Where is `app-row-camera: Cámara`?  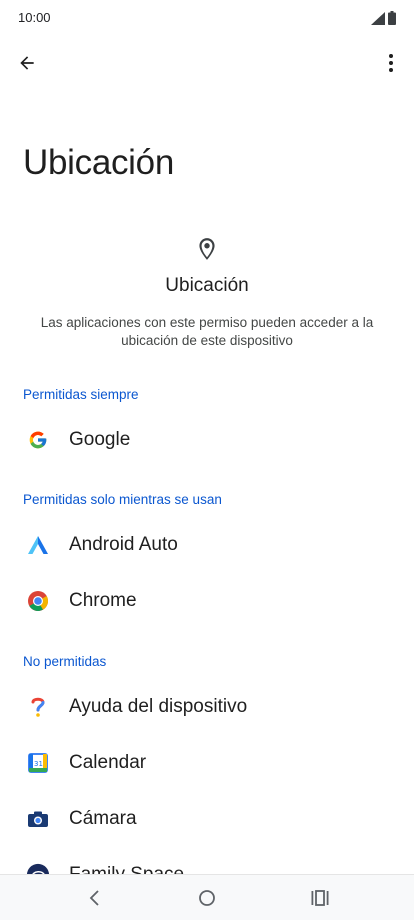
app-row-camera: Cámara is located at coordinates (207, 819).